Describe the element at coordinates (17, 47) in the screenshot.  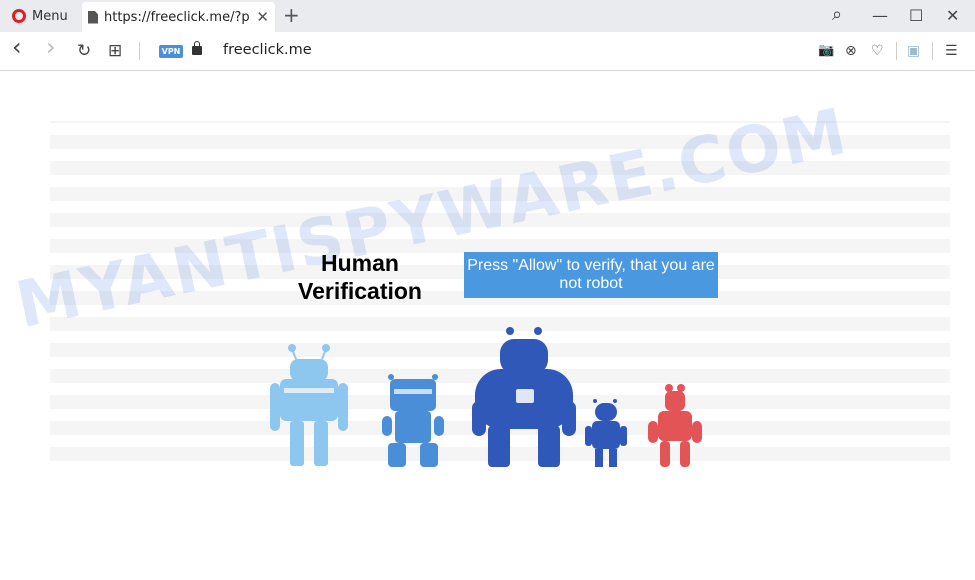
I see `back-button: ‹` at that location.